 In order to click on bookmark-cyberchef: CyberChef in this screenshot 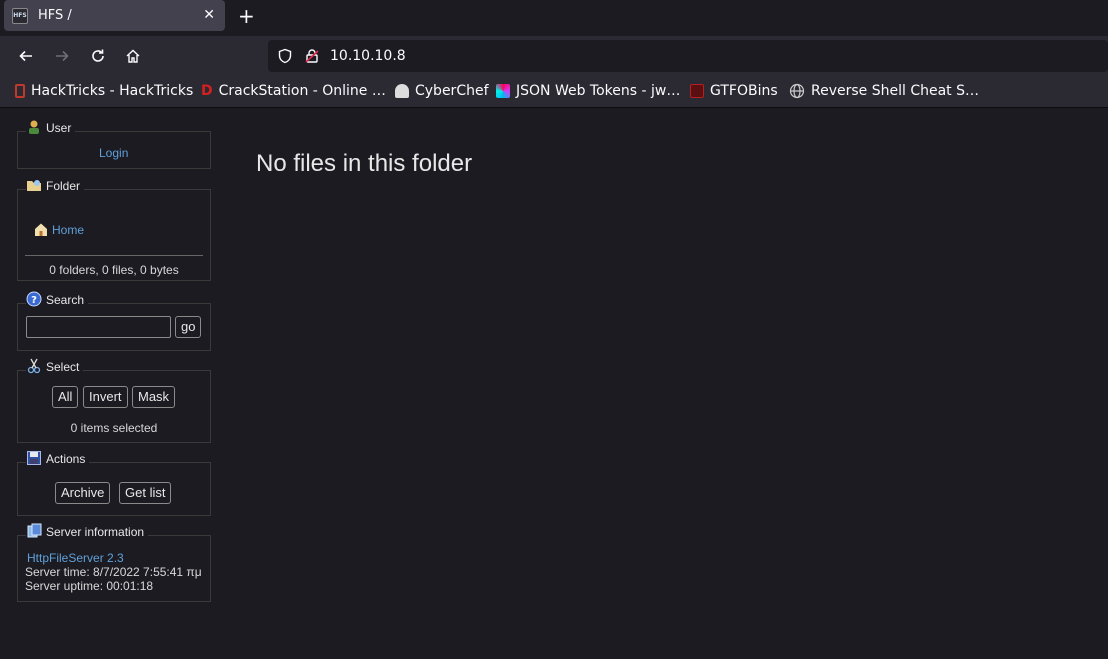, I will do `click(442, 91)`.